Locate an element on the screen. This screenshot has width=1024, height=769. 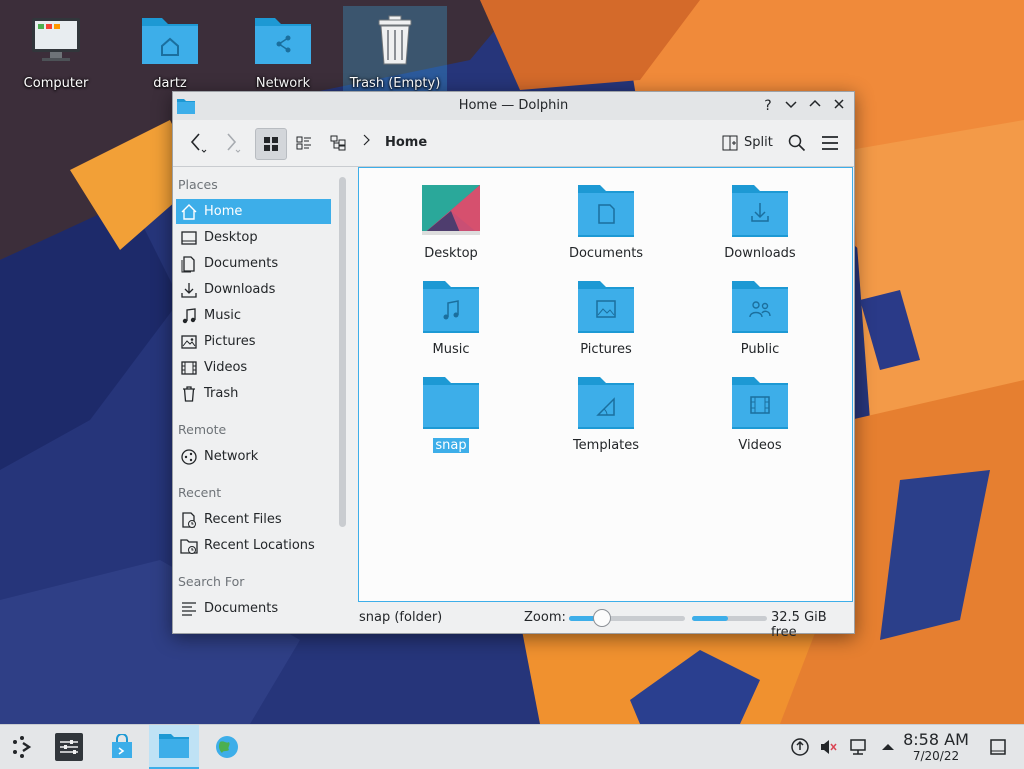
downloads-icon is located at coordinates (189, 290).